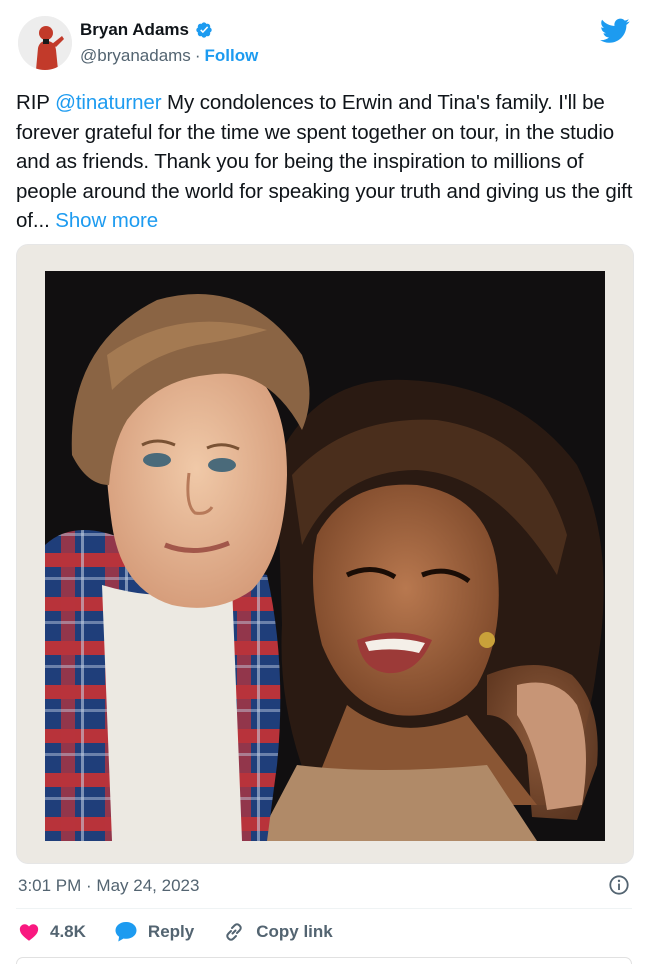 The width and height of the screenshot is (648, 964). What do you see at coordinates (106, 220) in the screenshot?
I see `show-more-link: Show more` at bounding box center [106, 220].